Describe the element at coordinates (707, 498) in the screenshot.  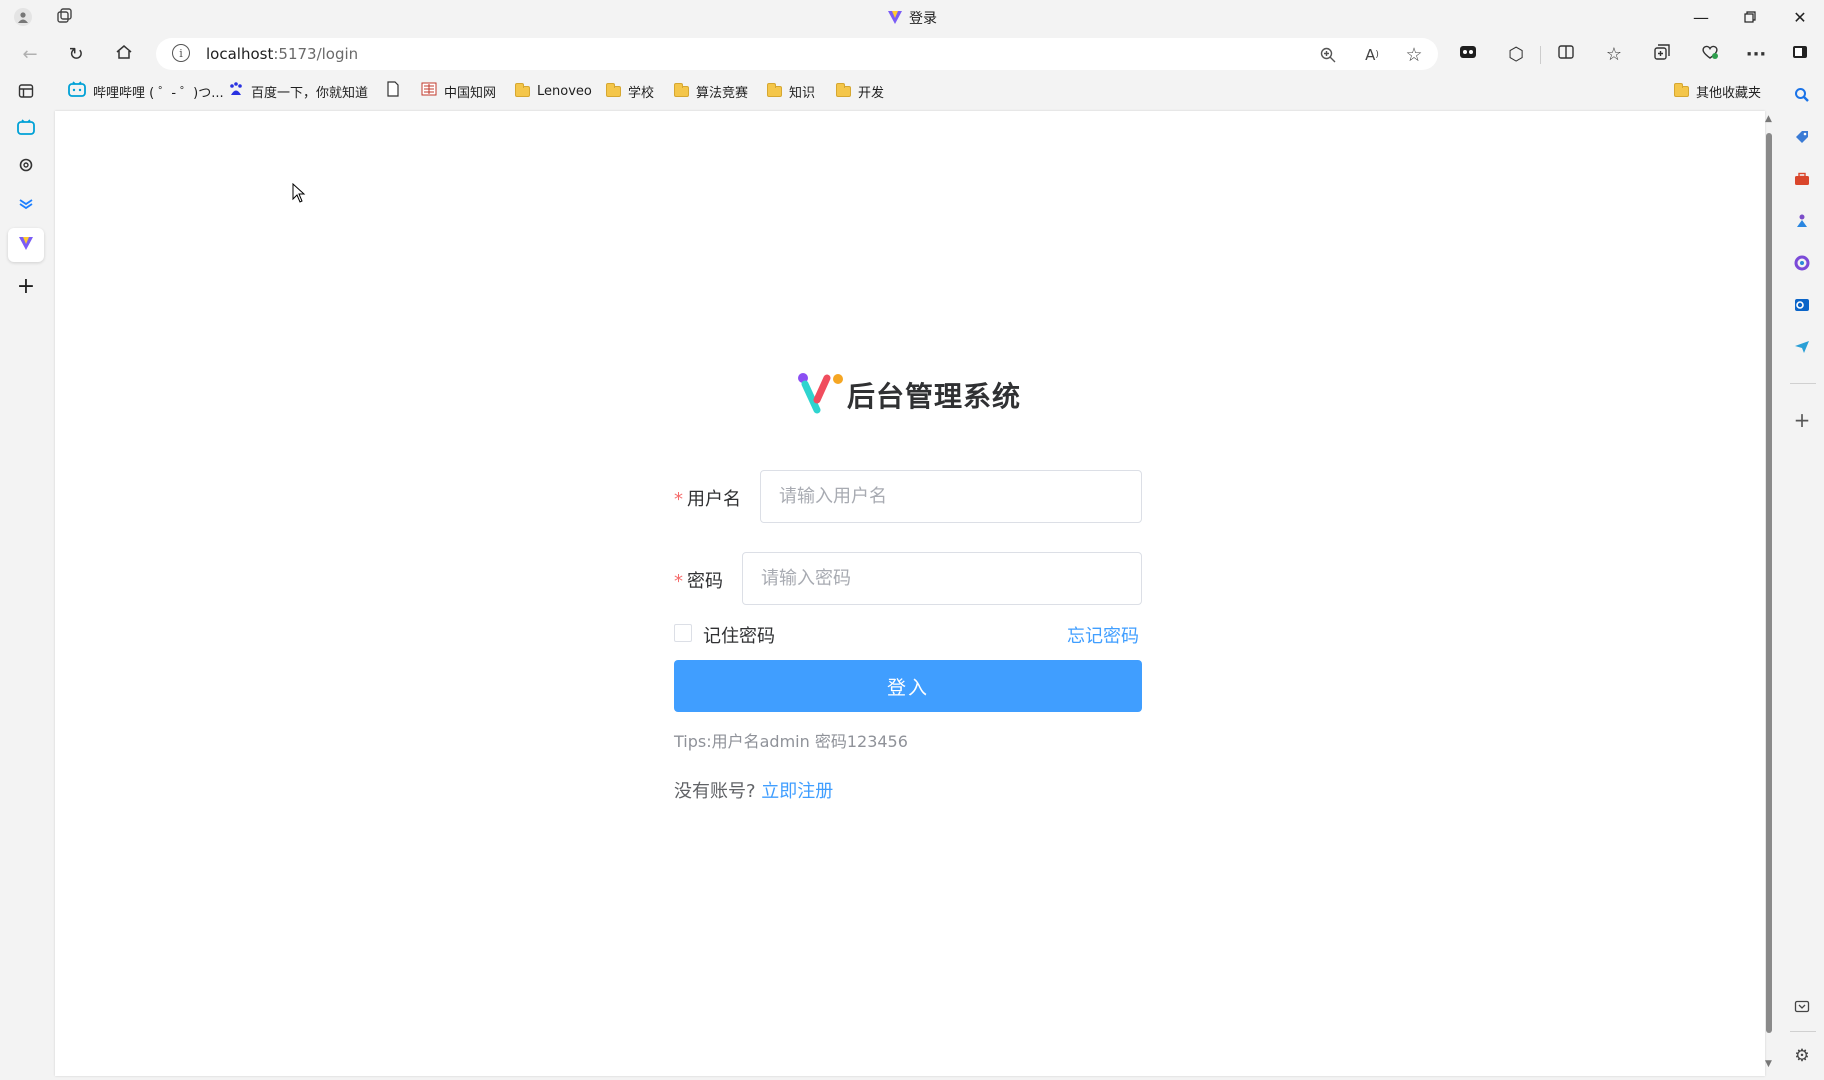
I see `username-label: * 用户名` at that location.